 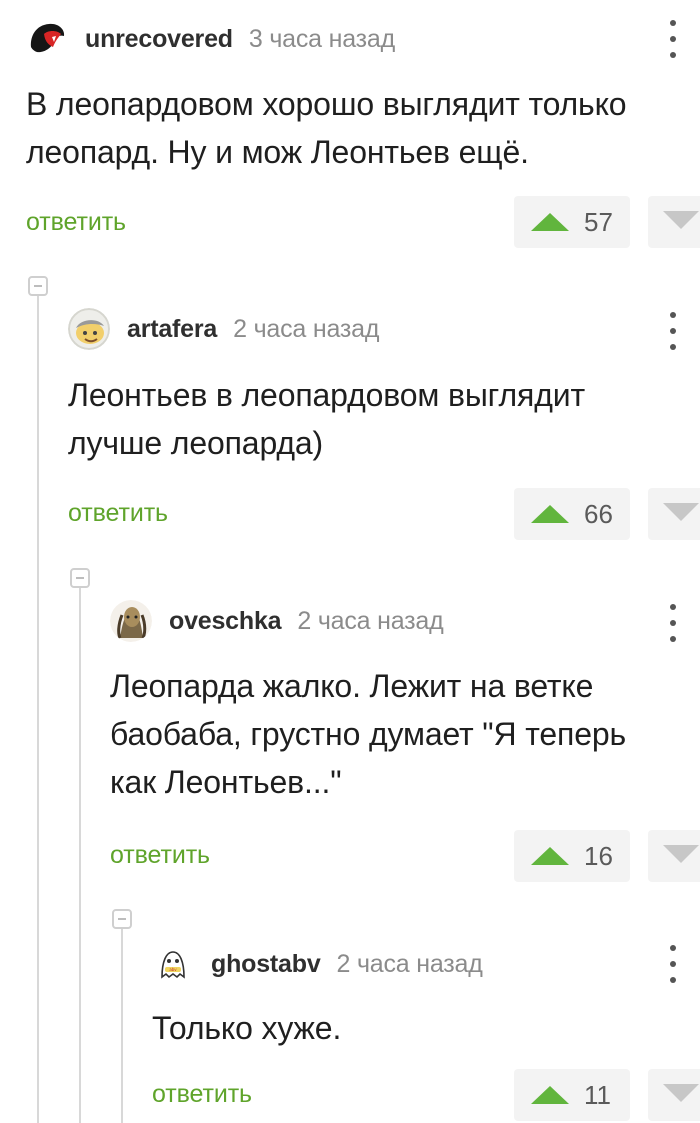 I want to click on username: ghostabv, so click(x=266, y=964).